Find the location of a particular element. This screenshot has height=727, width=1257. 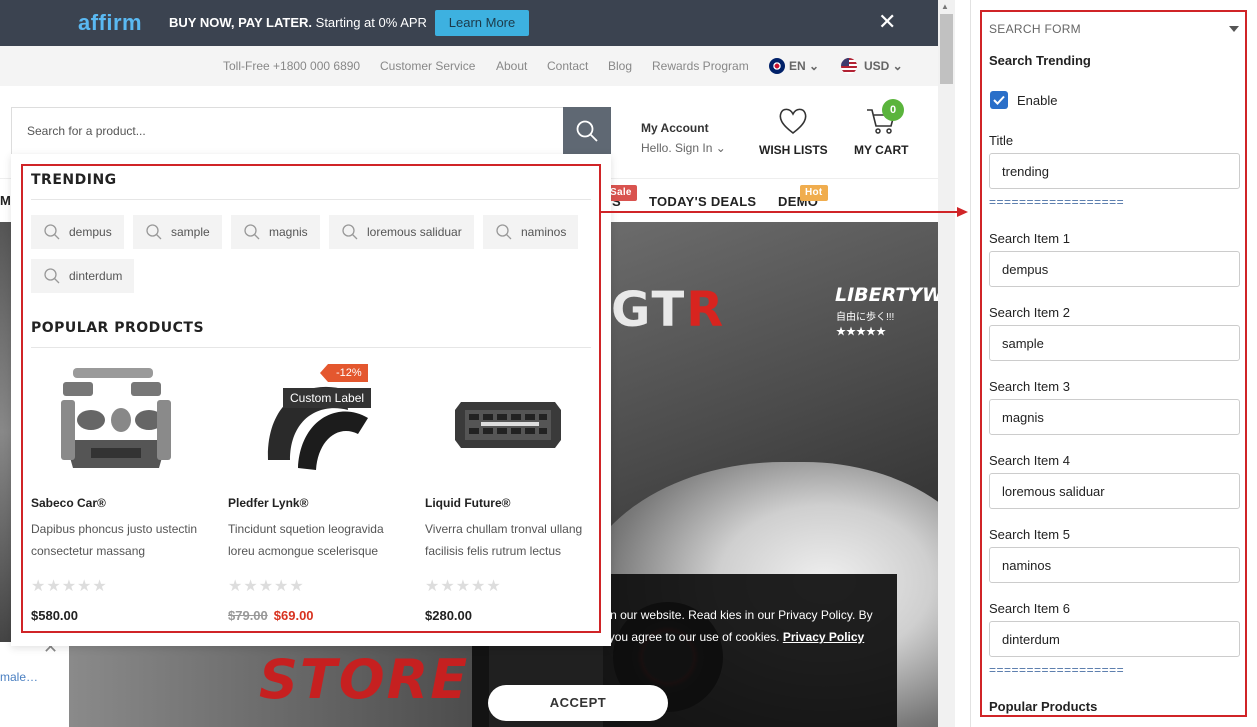

customer-service-link: Customer Service is located at coordinates (427, 66).